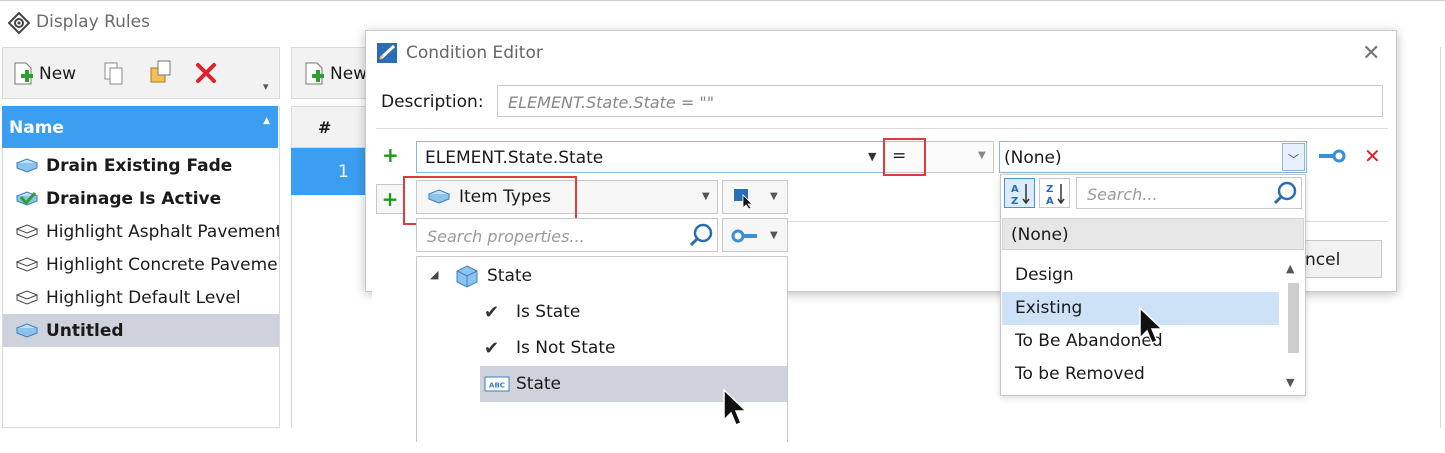 This screenshot has width=1445, height=453. What do you see at coordinates (538, 384) in the screenshot?
I see `tree-leaf-label: State` at bounding box center [538, 384].